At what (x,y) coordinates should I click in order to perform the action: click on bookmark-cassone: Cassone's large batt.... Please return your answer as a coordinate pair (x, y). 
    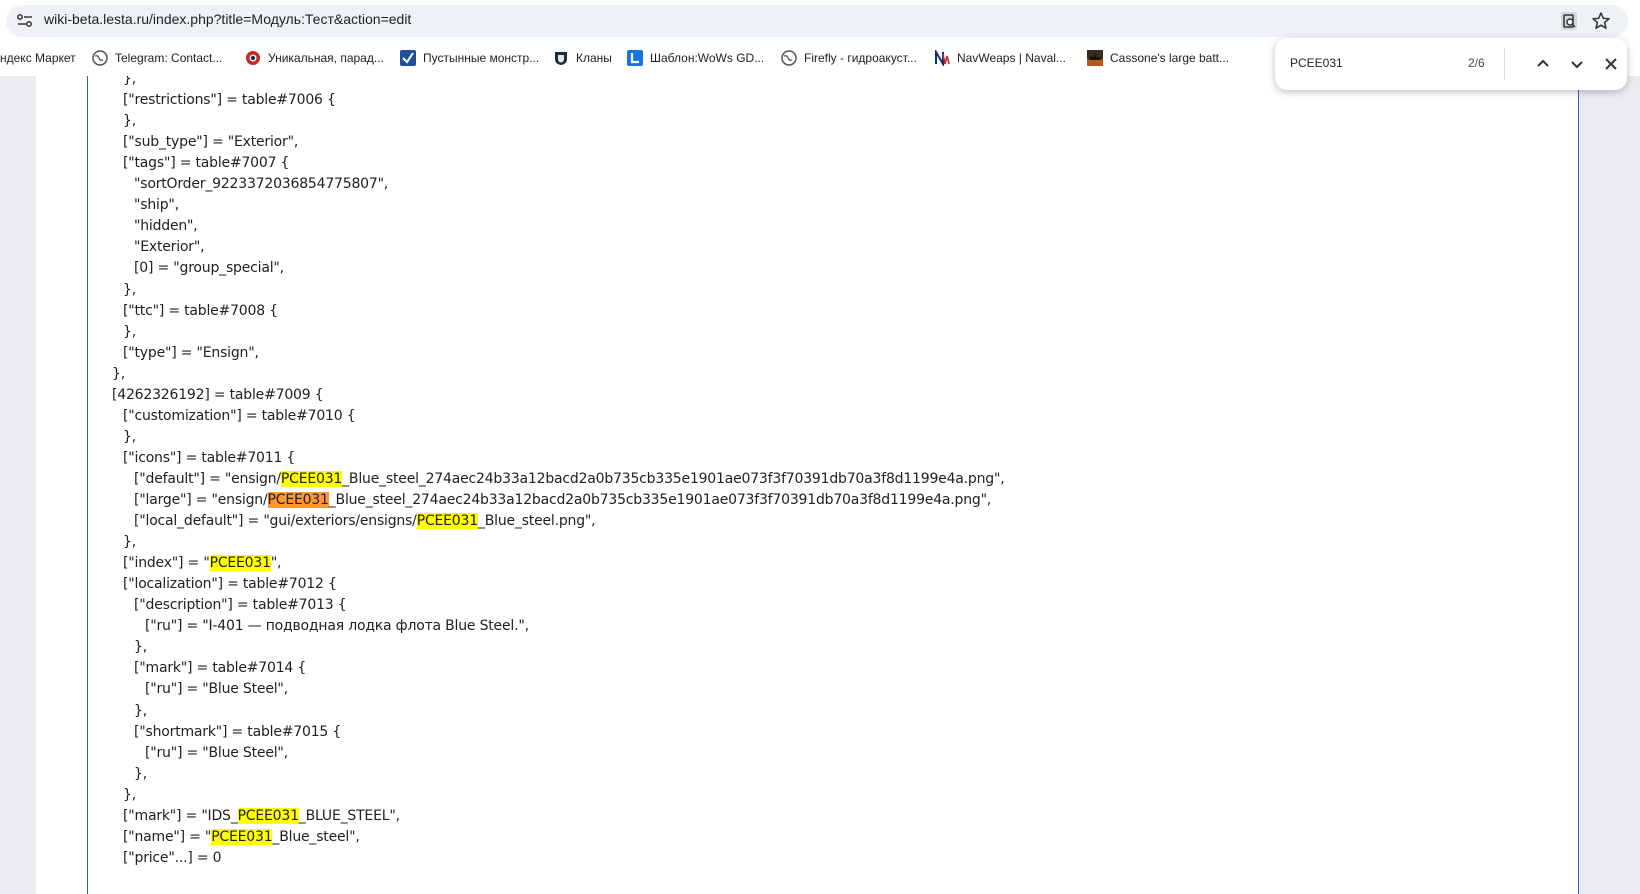
    Looking at the image, I should click on (1158, 58).